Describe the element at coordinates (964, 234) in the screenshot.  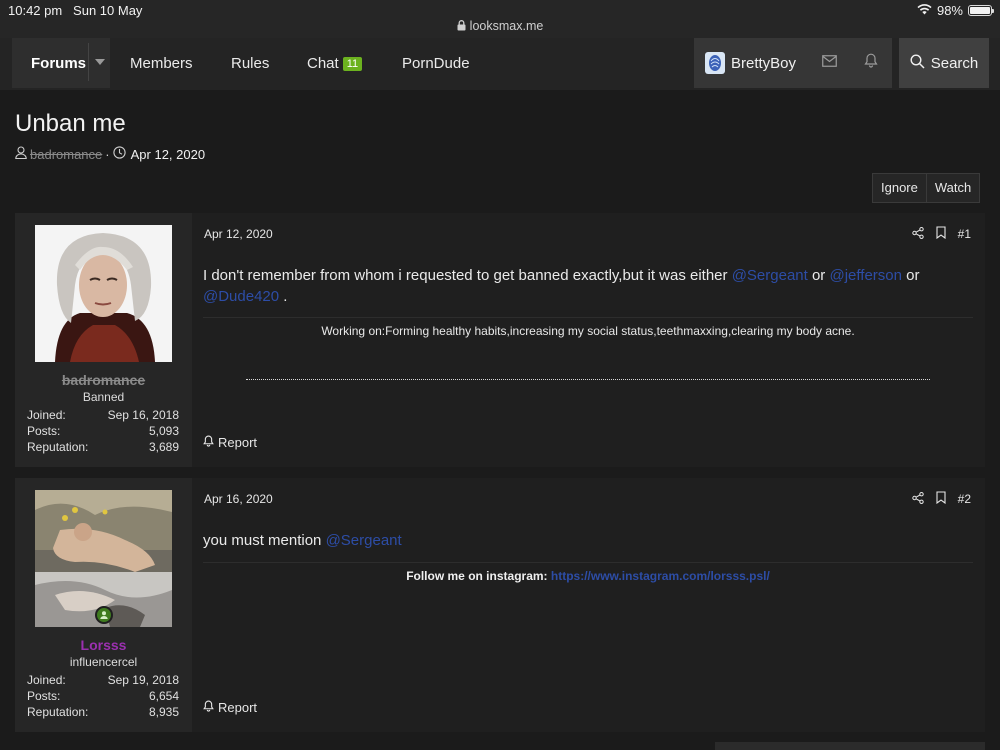
I see `post-number-link: #1` at that location.